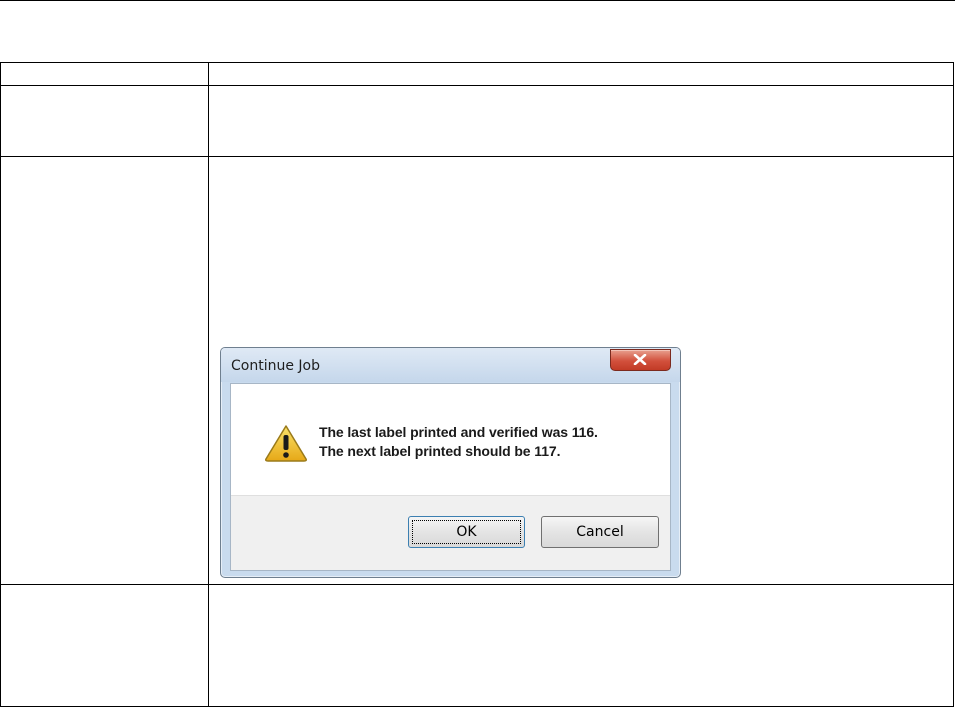 This screenshot has width=955, height=707. I want to click on cancel-button: Cancel, so click(600, 532).